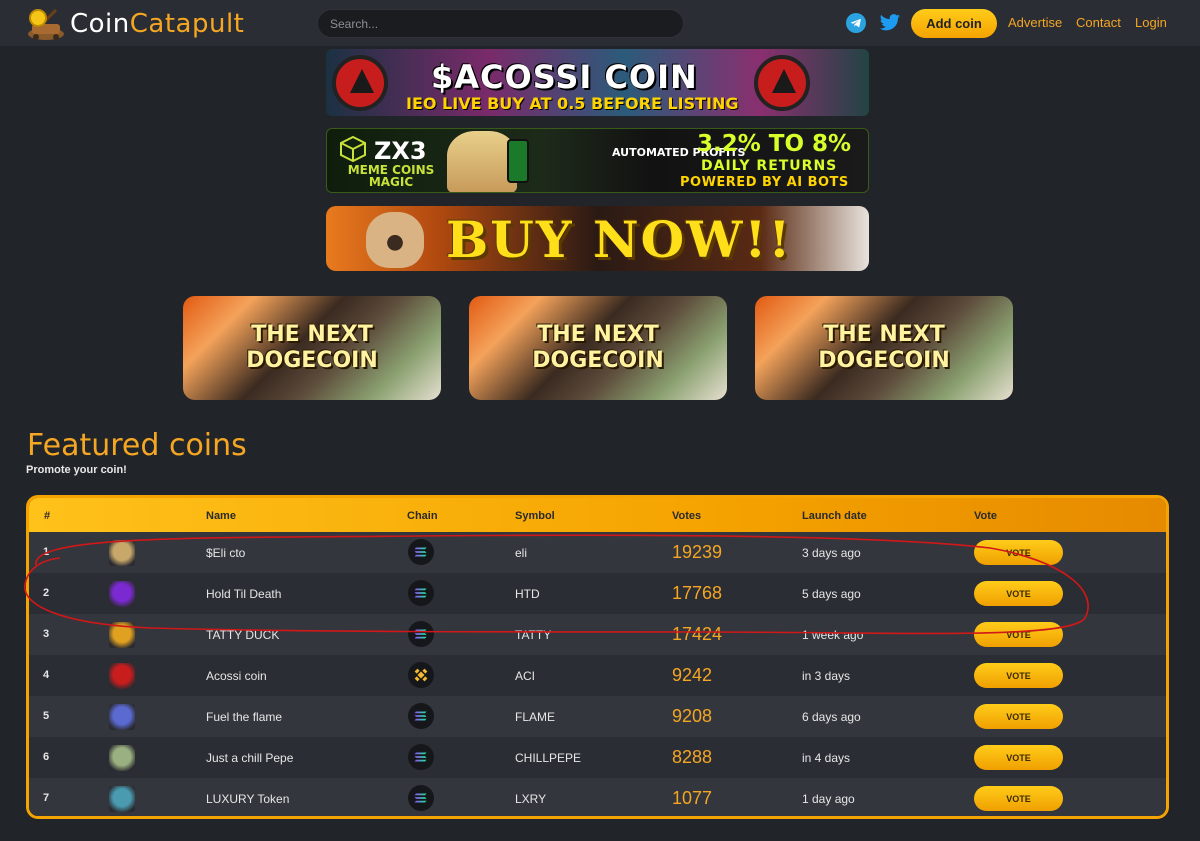  I want to click on col-vote: Vote, so click(986, 516).